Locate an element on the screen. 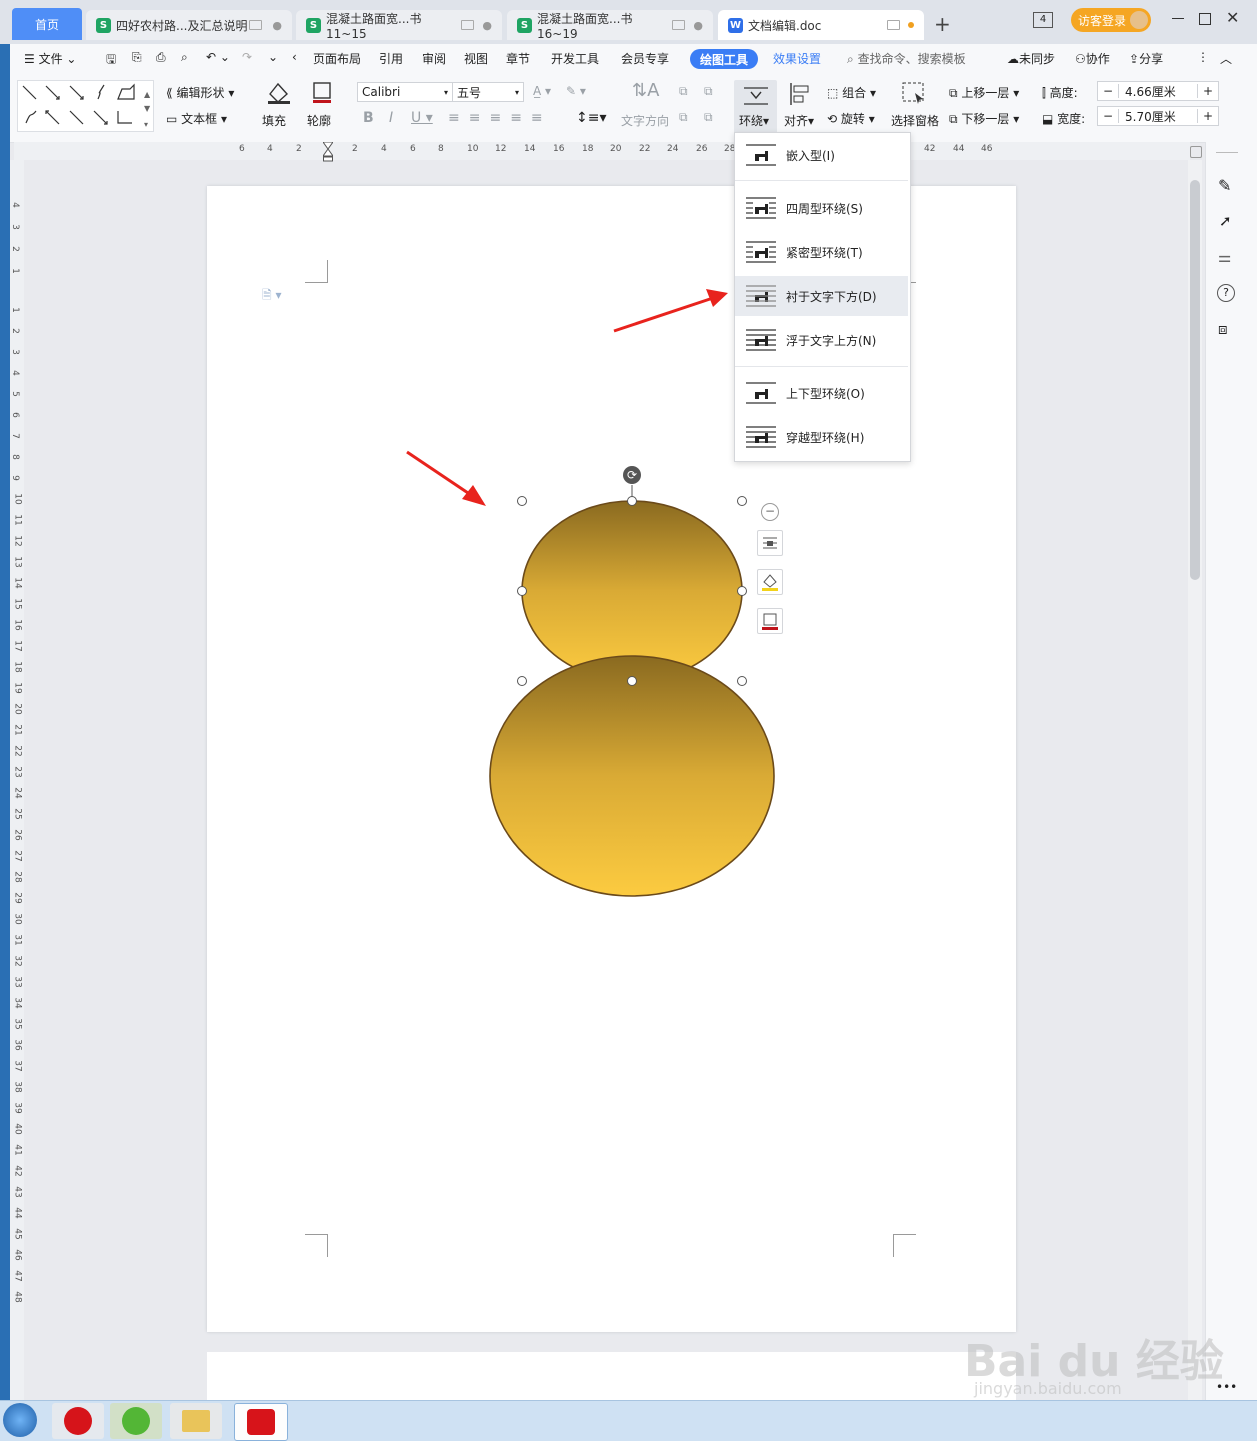 The height and width of the screenshot is (1441, 1257). unlink-textbox-icon: ⧉ is located at coordinates (708, 91).